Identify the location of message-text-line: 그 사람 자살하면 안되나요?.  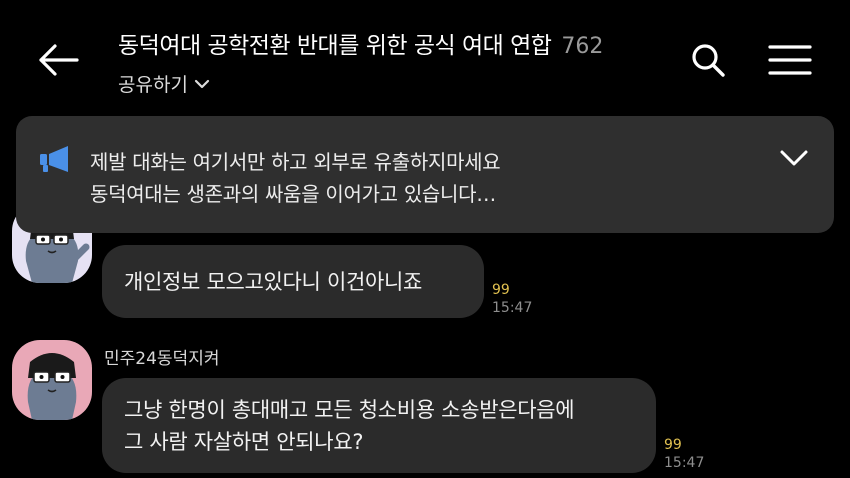
(244, 442).